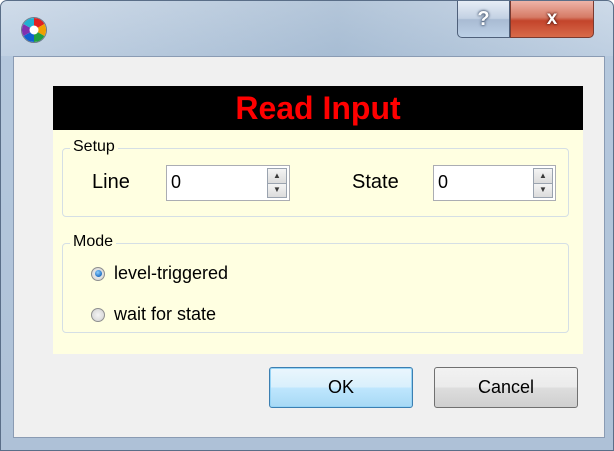 The height and width of the screenshot is (451, 614). What do you see at coordinates (217, 183) in the screenshot?
I see `line-value-input: 0` at bounding box center [217, 183].